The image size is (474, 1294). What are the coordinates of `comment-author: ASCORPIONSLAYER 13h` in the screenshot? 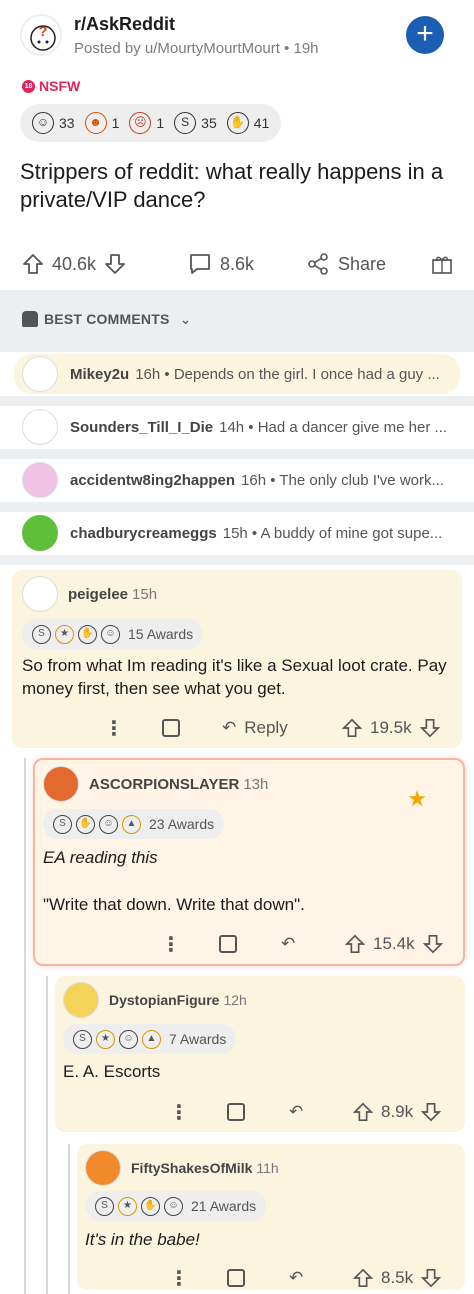 It's located at (178, 784).